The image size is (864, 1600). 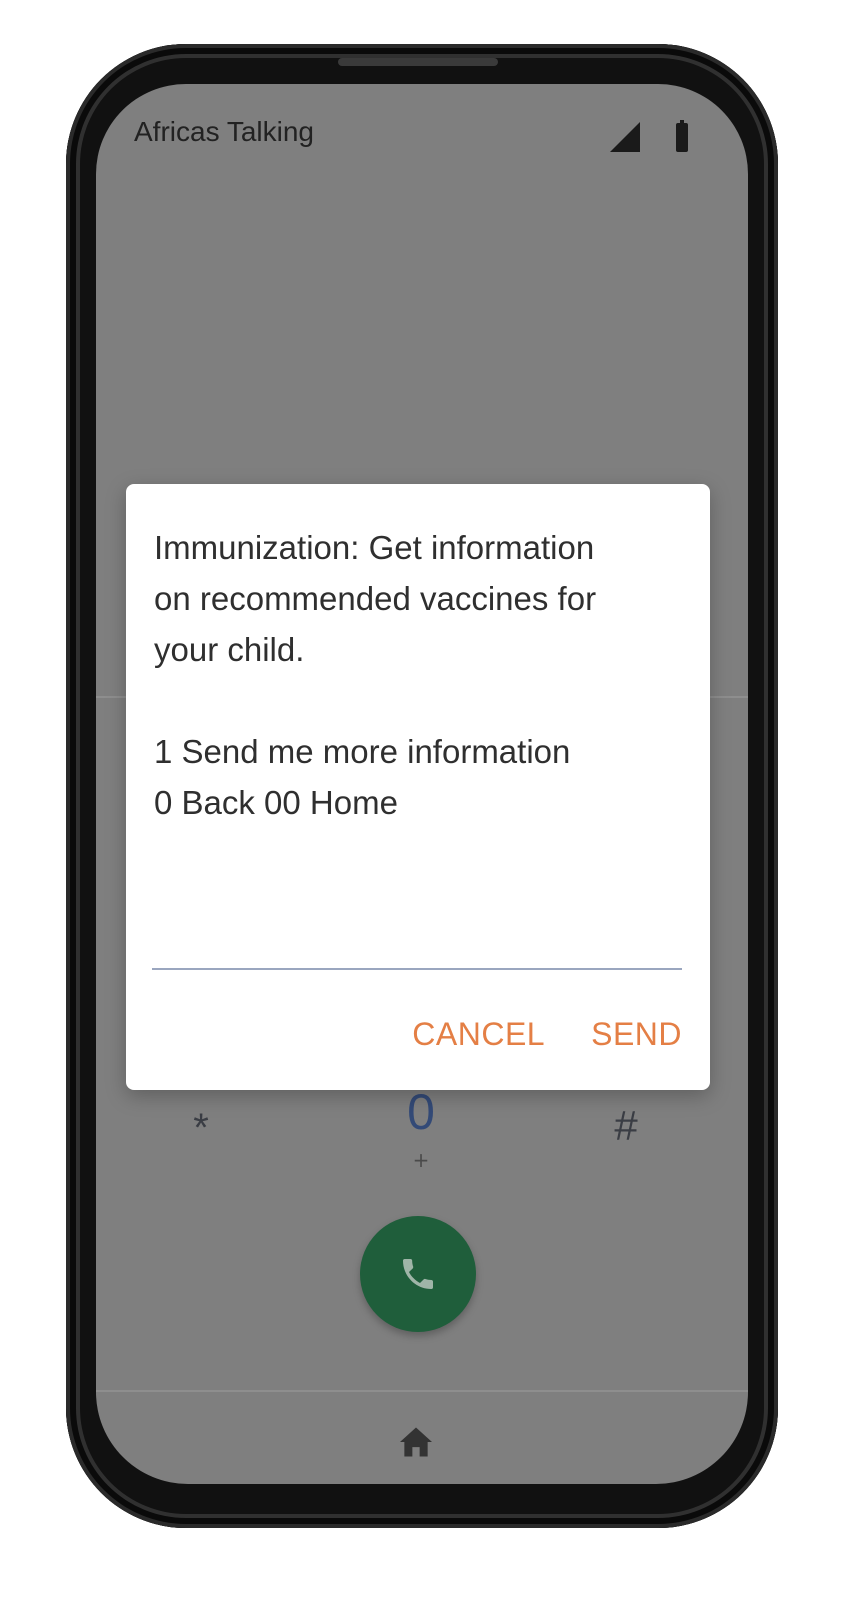 I want to click on send-button: SEND, so click(x=636, y=1034).